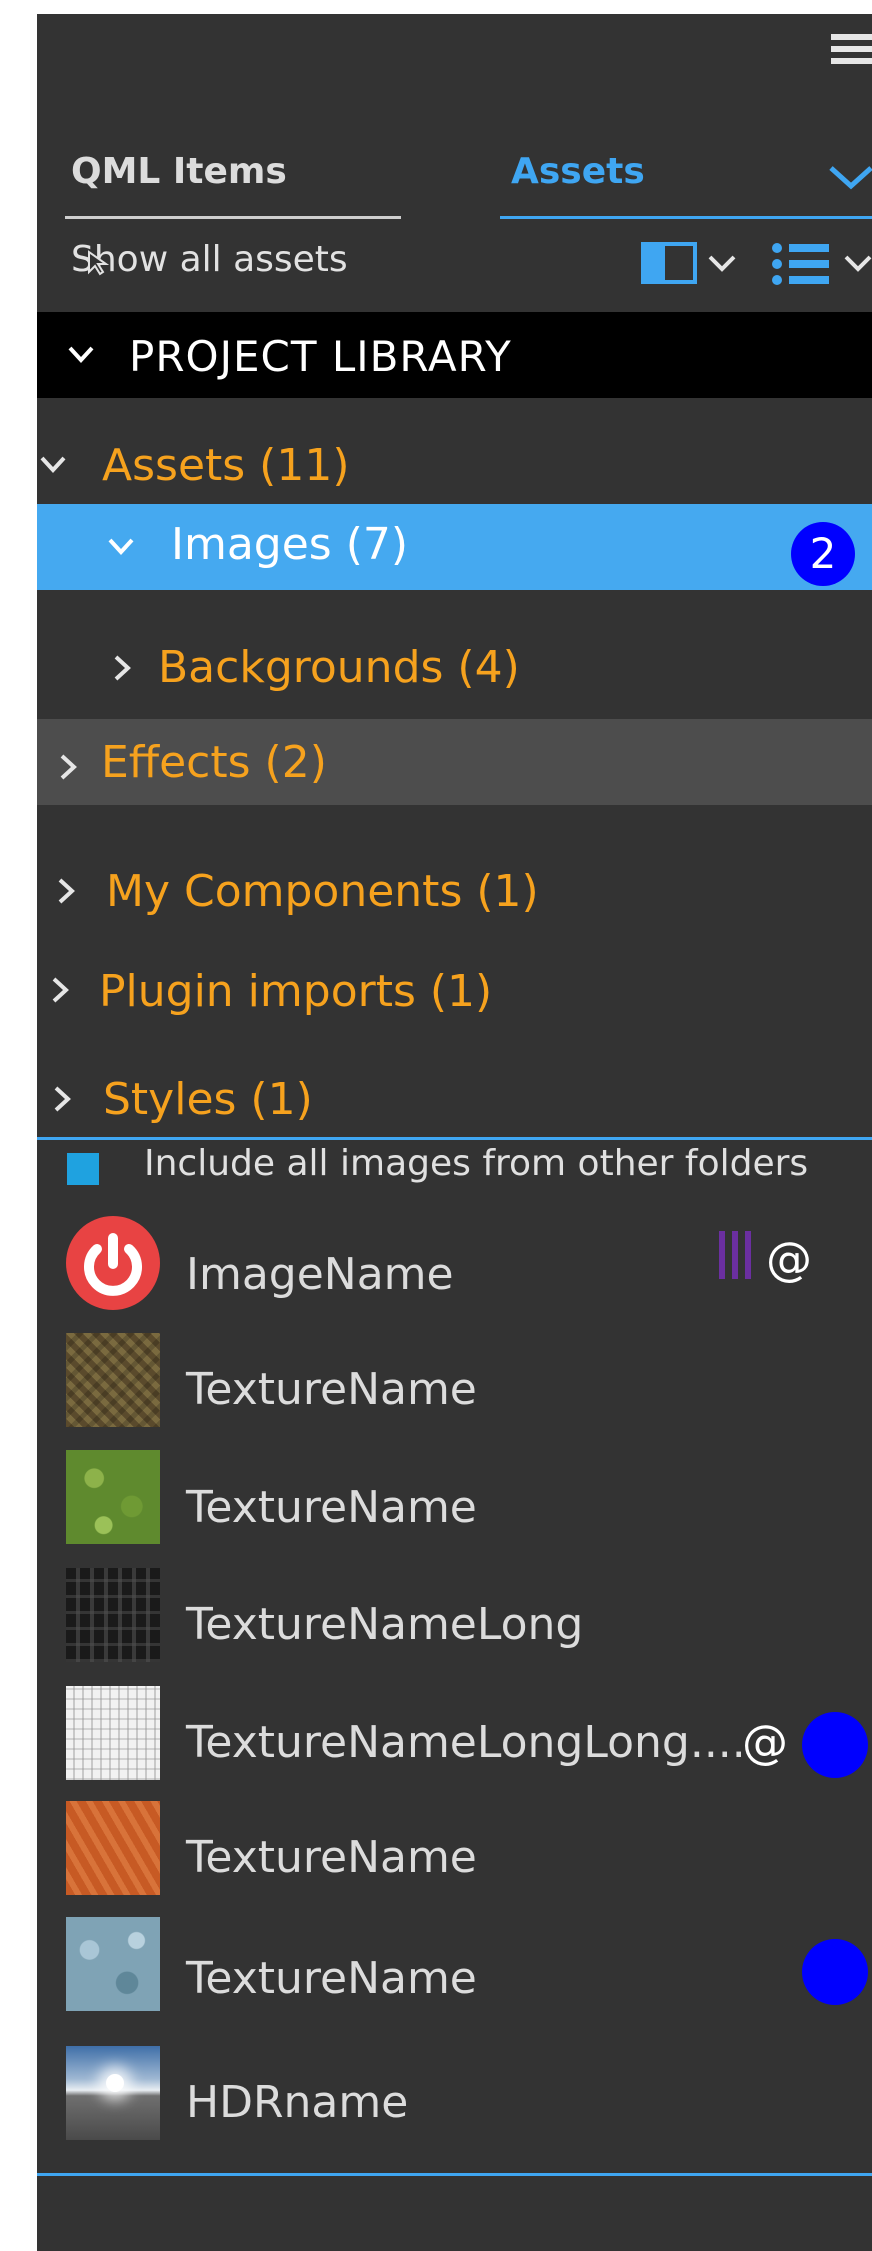 Image resolution: width=872 pixels, height=2251 pixels. I want to click on list-view-icon, so click(801, 264).